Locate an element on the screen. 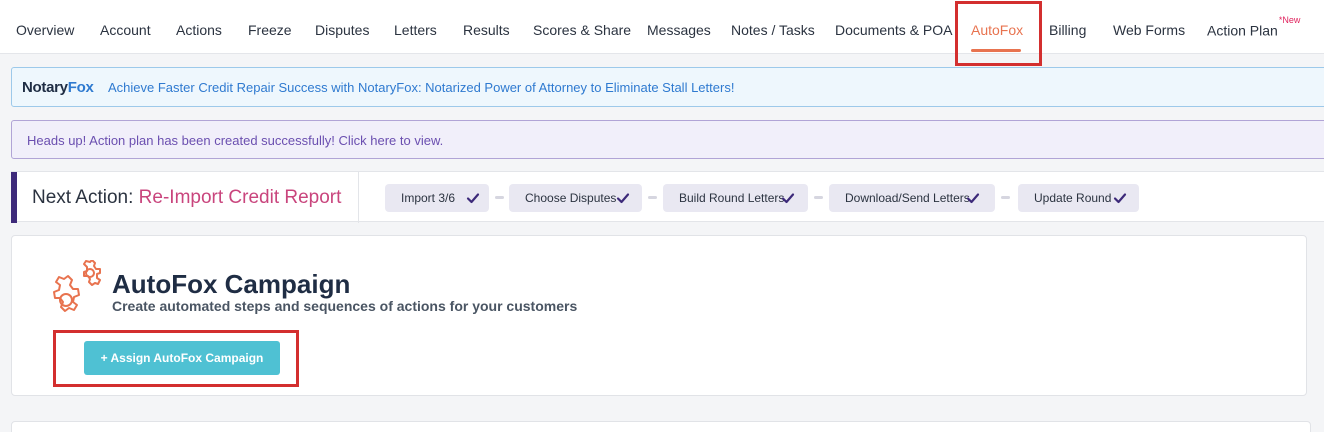  next-action-accent is located at coordinates (14, 197).